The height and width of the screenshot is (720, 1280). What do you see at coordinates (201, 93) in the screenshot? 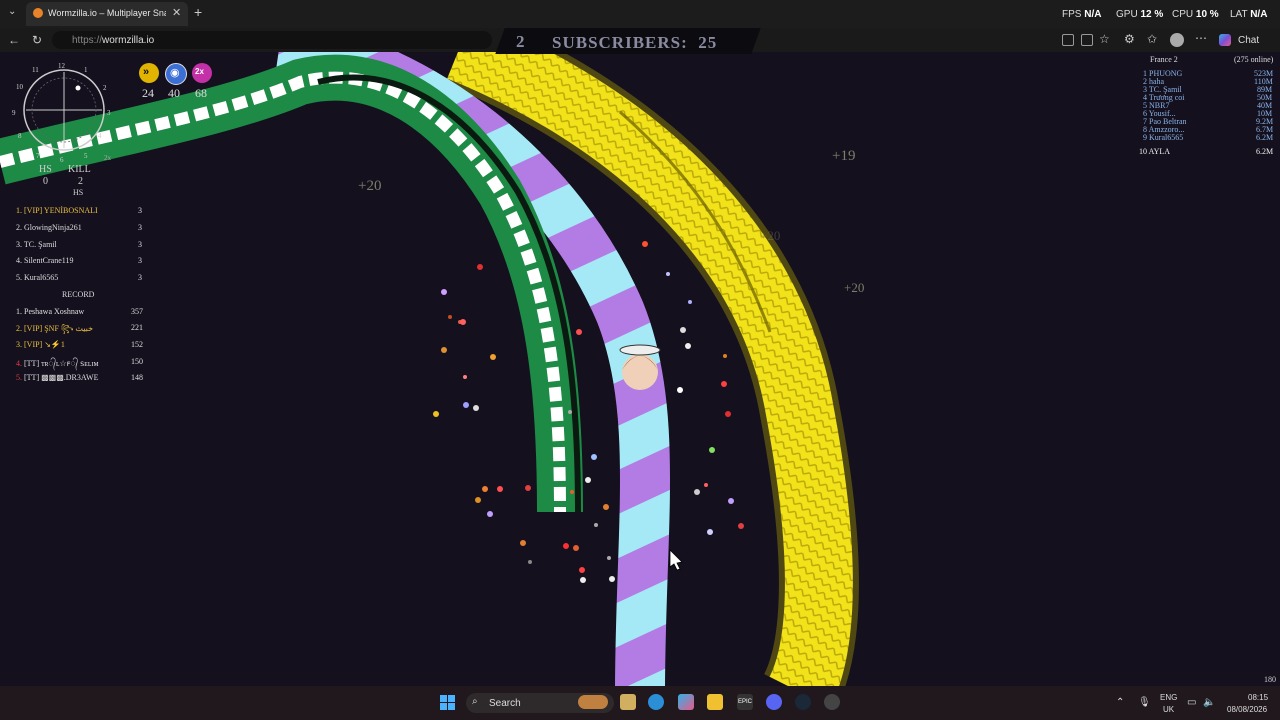
I see `double-count: 68` at bounding box center [201, 93].